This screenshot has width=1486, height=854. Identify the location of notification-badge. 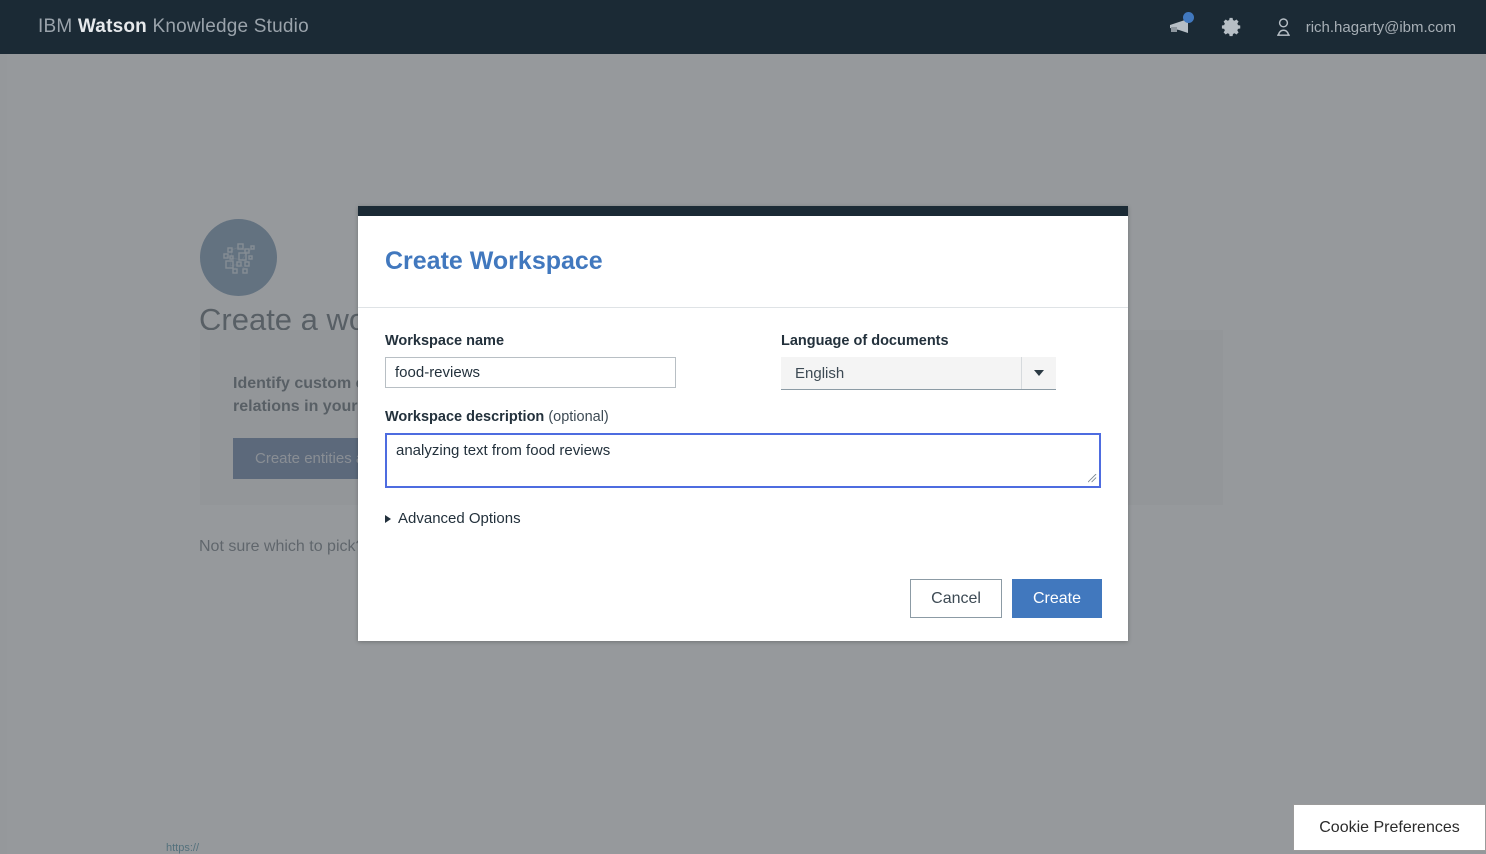
(1188, 17).